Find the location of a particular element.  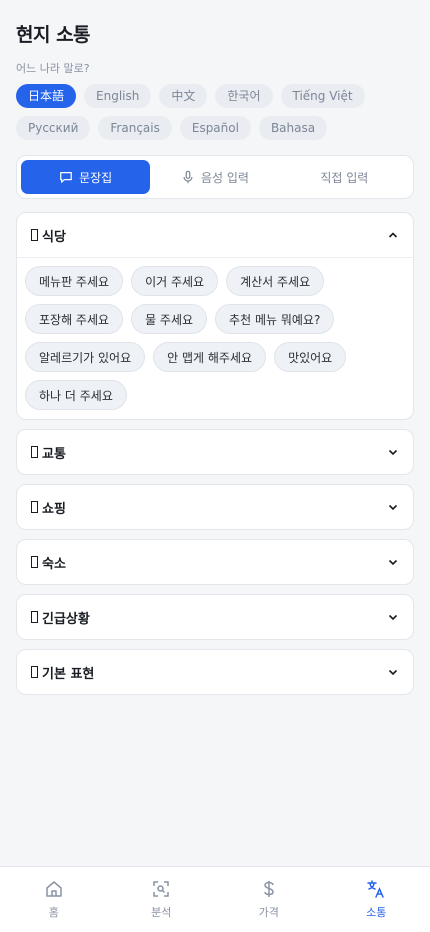

category-dining-title: 식당 is located at coordinates (54, 237).